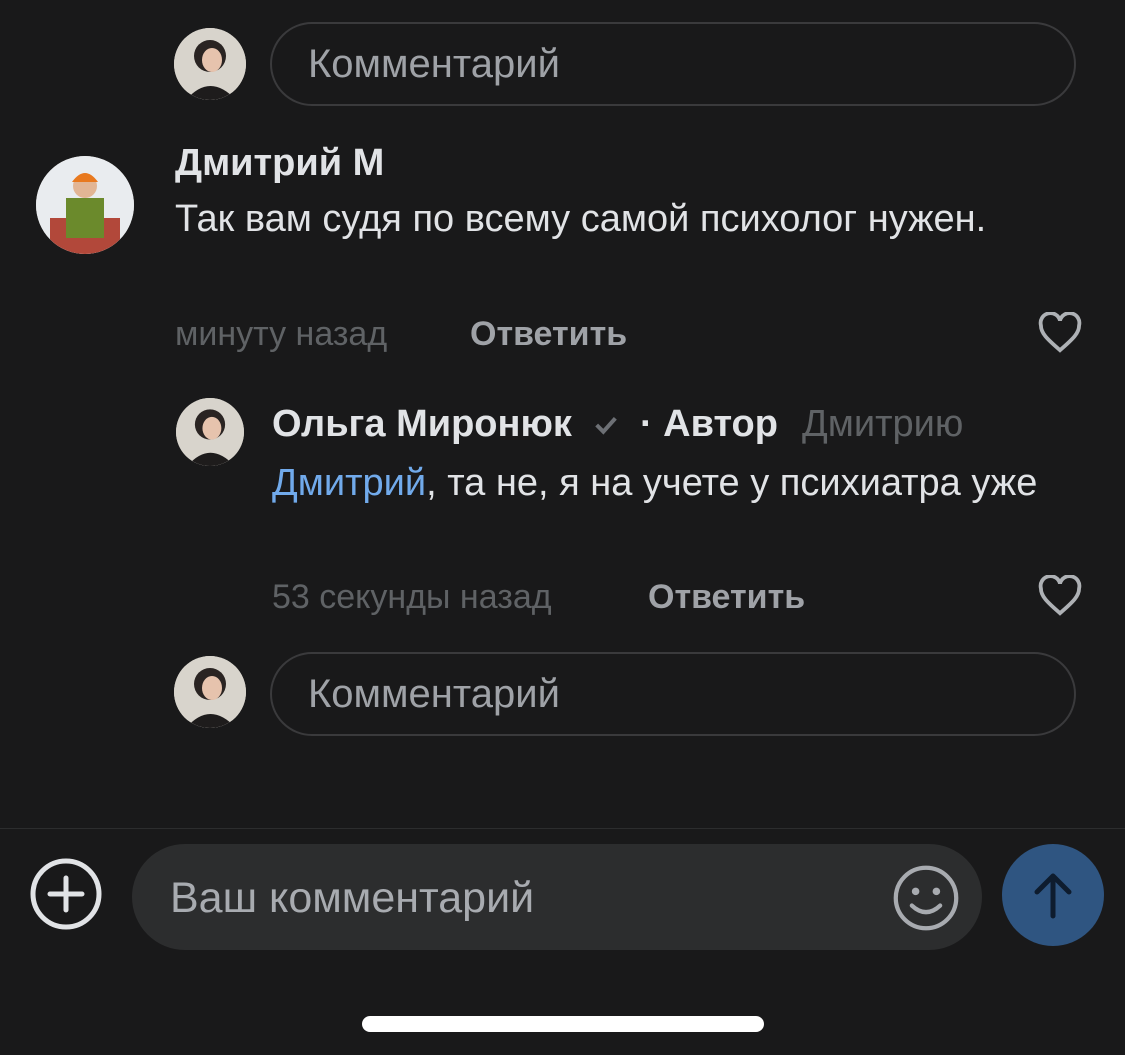 Image resolution: width=1125 pixels, height=1055 pixels. Describe the element at coordinates (882, 424) in the screenshot. I see `reply-to: Дмитрию` at that location.